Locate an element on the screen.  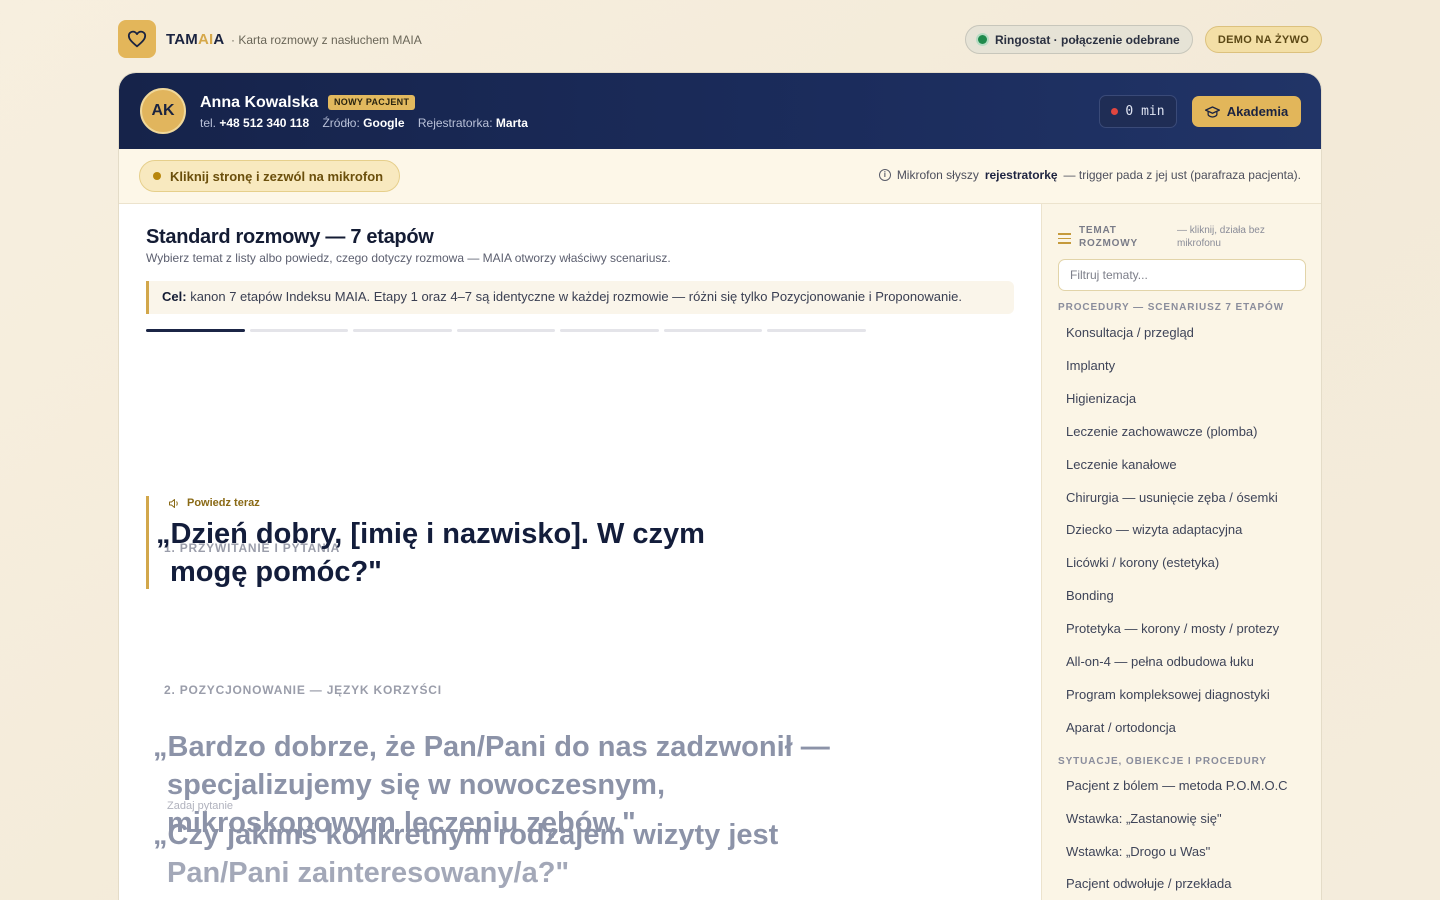
situation-item: Pacjent z bólem — metoda P.O.M.O.C is located at coordinates (1177, 785).